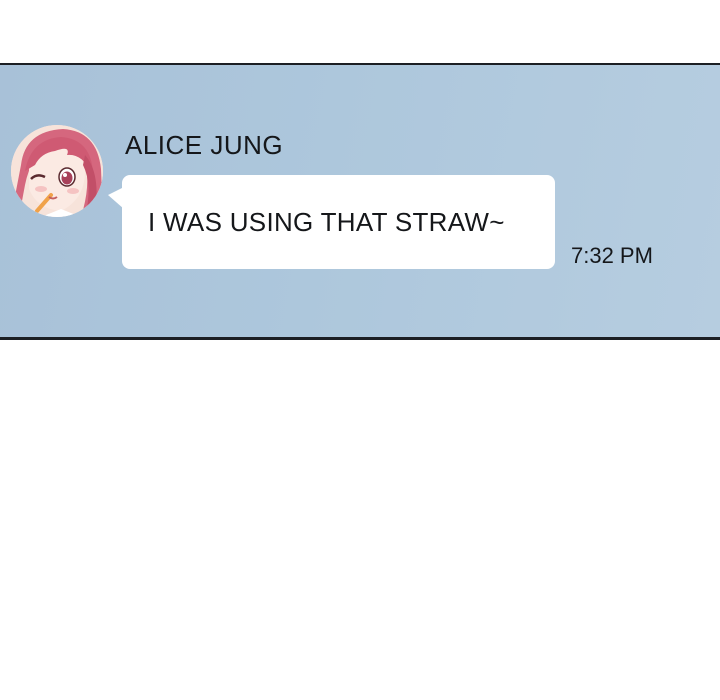 Image resolution: width=720 pixels, height=700 pixels. I want to click on message-timestamp: 7:32 PM, so click(612, 255).